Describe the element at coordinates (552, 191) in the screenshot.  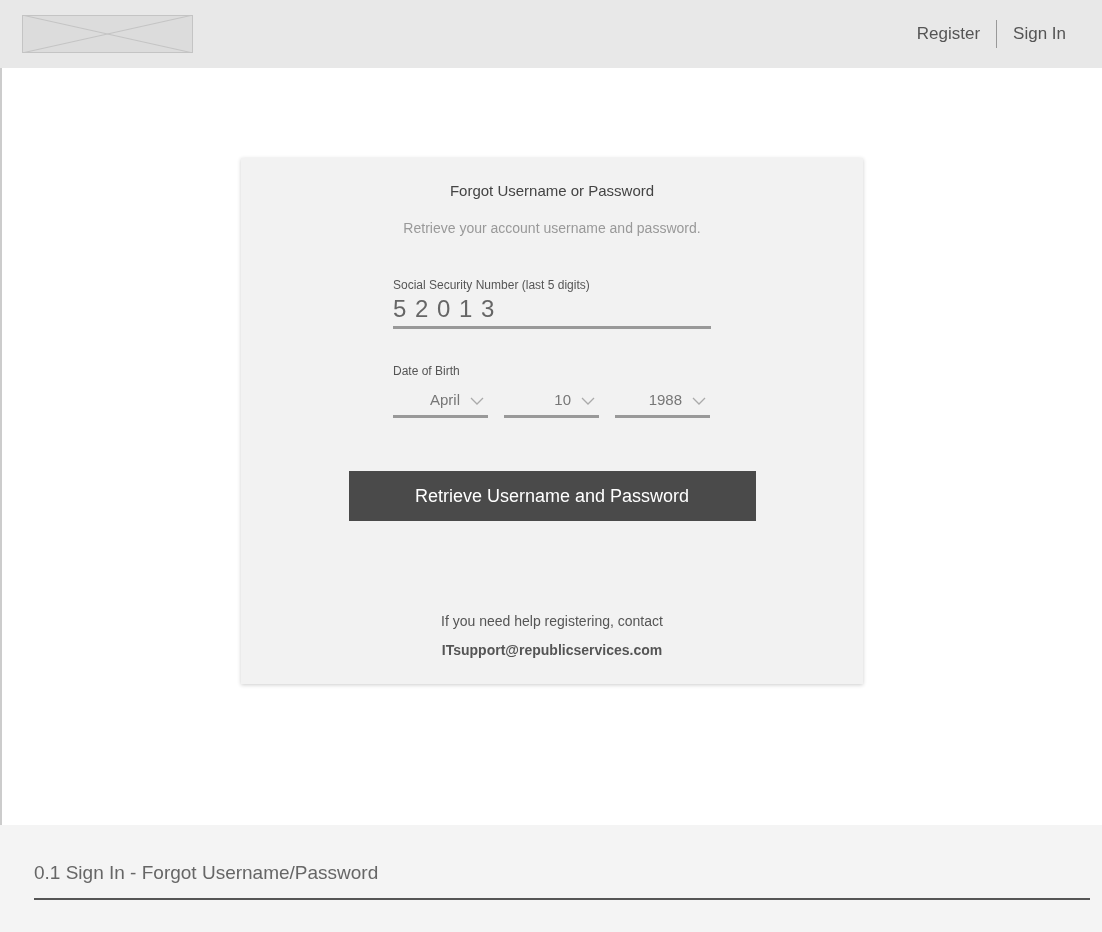
I see `card-title: Forgot Username or Password` at that location.